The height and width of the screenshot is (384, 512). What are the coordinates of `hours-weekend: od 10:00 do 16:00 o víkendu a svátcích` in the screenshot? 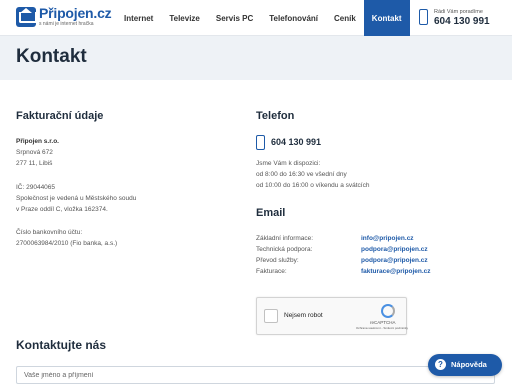 It's located at (313, 185).